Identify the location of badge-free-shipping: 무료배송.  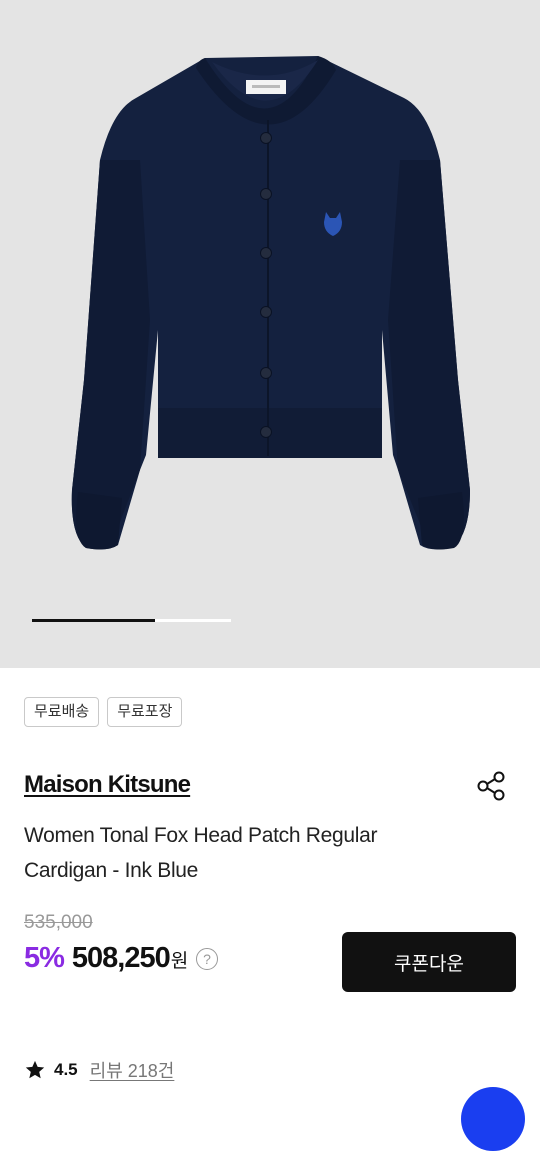
(62, 712).